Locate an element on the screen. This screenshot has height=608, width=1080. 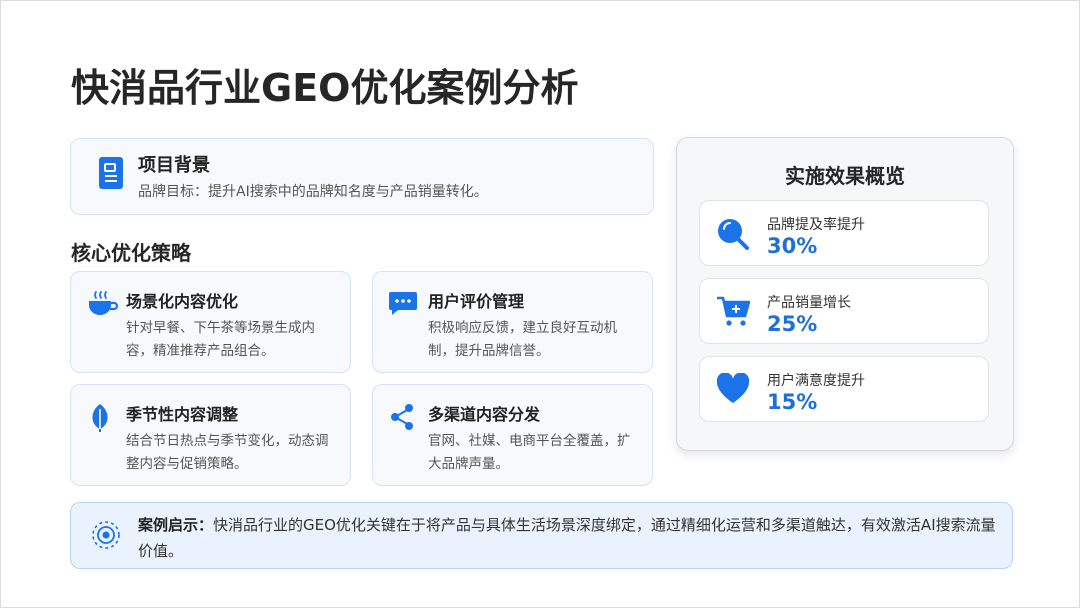
strategy-card-seasonal: 季节性内容调整 结合节日热点与季节变化，动态调整内容与促销策略。 is located at coordinates (210, 435).